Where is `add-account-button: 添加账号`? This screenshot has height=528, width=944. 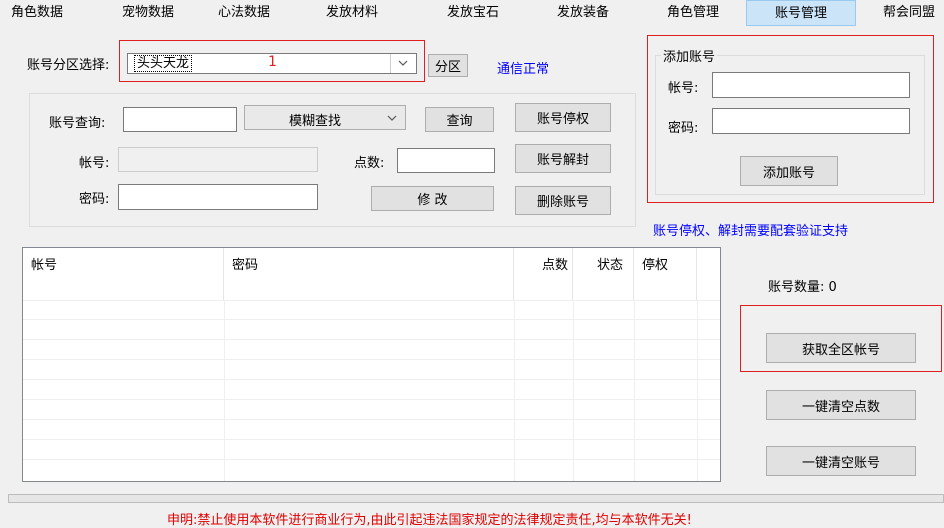
add-account-button: 添加账号 is located at coordinates (789, 171).